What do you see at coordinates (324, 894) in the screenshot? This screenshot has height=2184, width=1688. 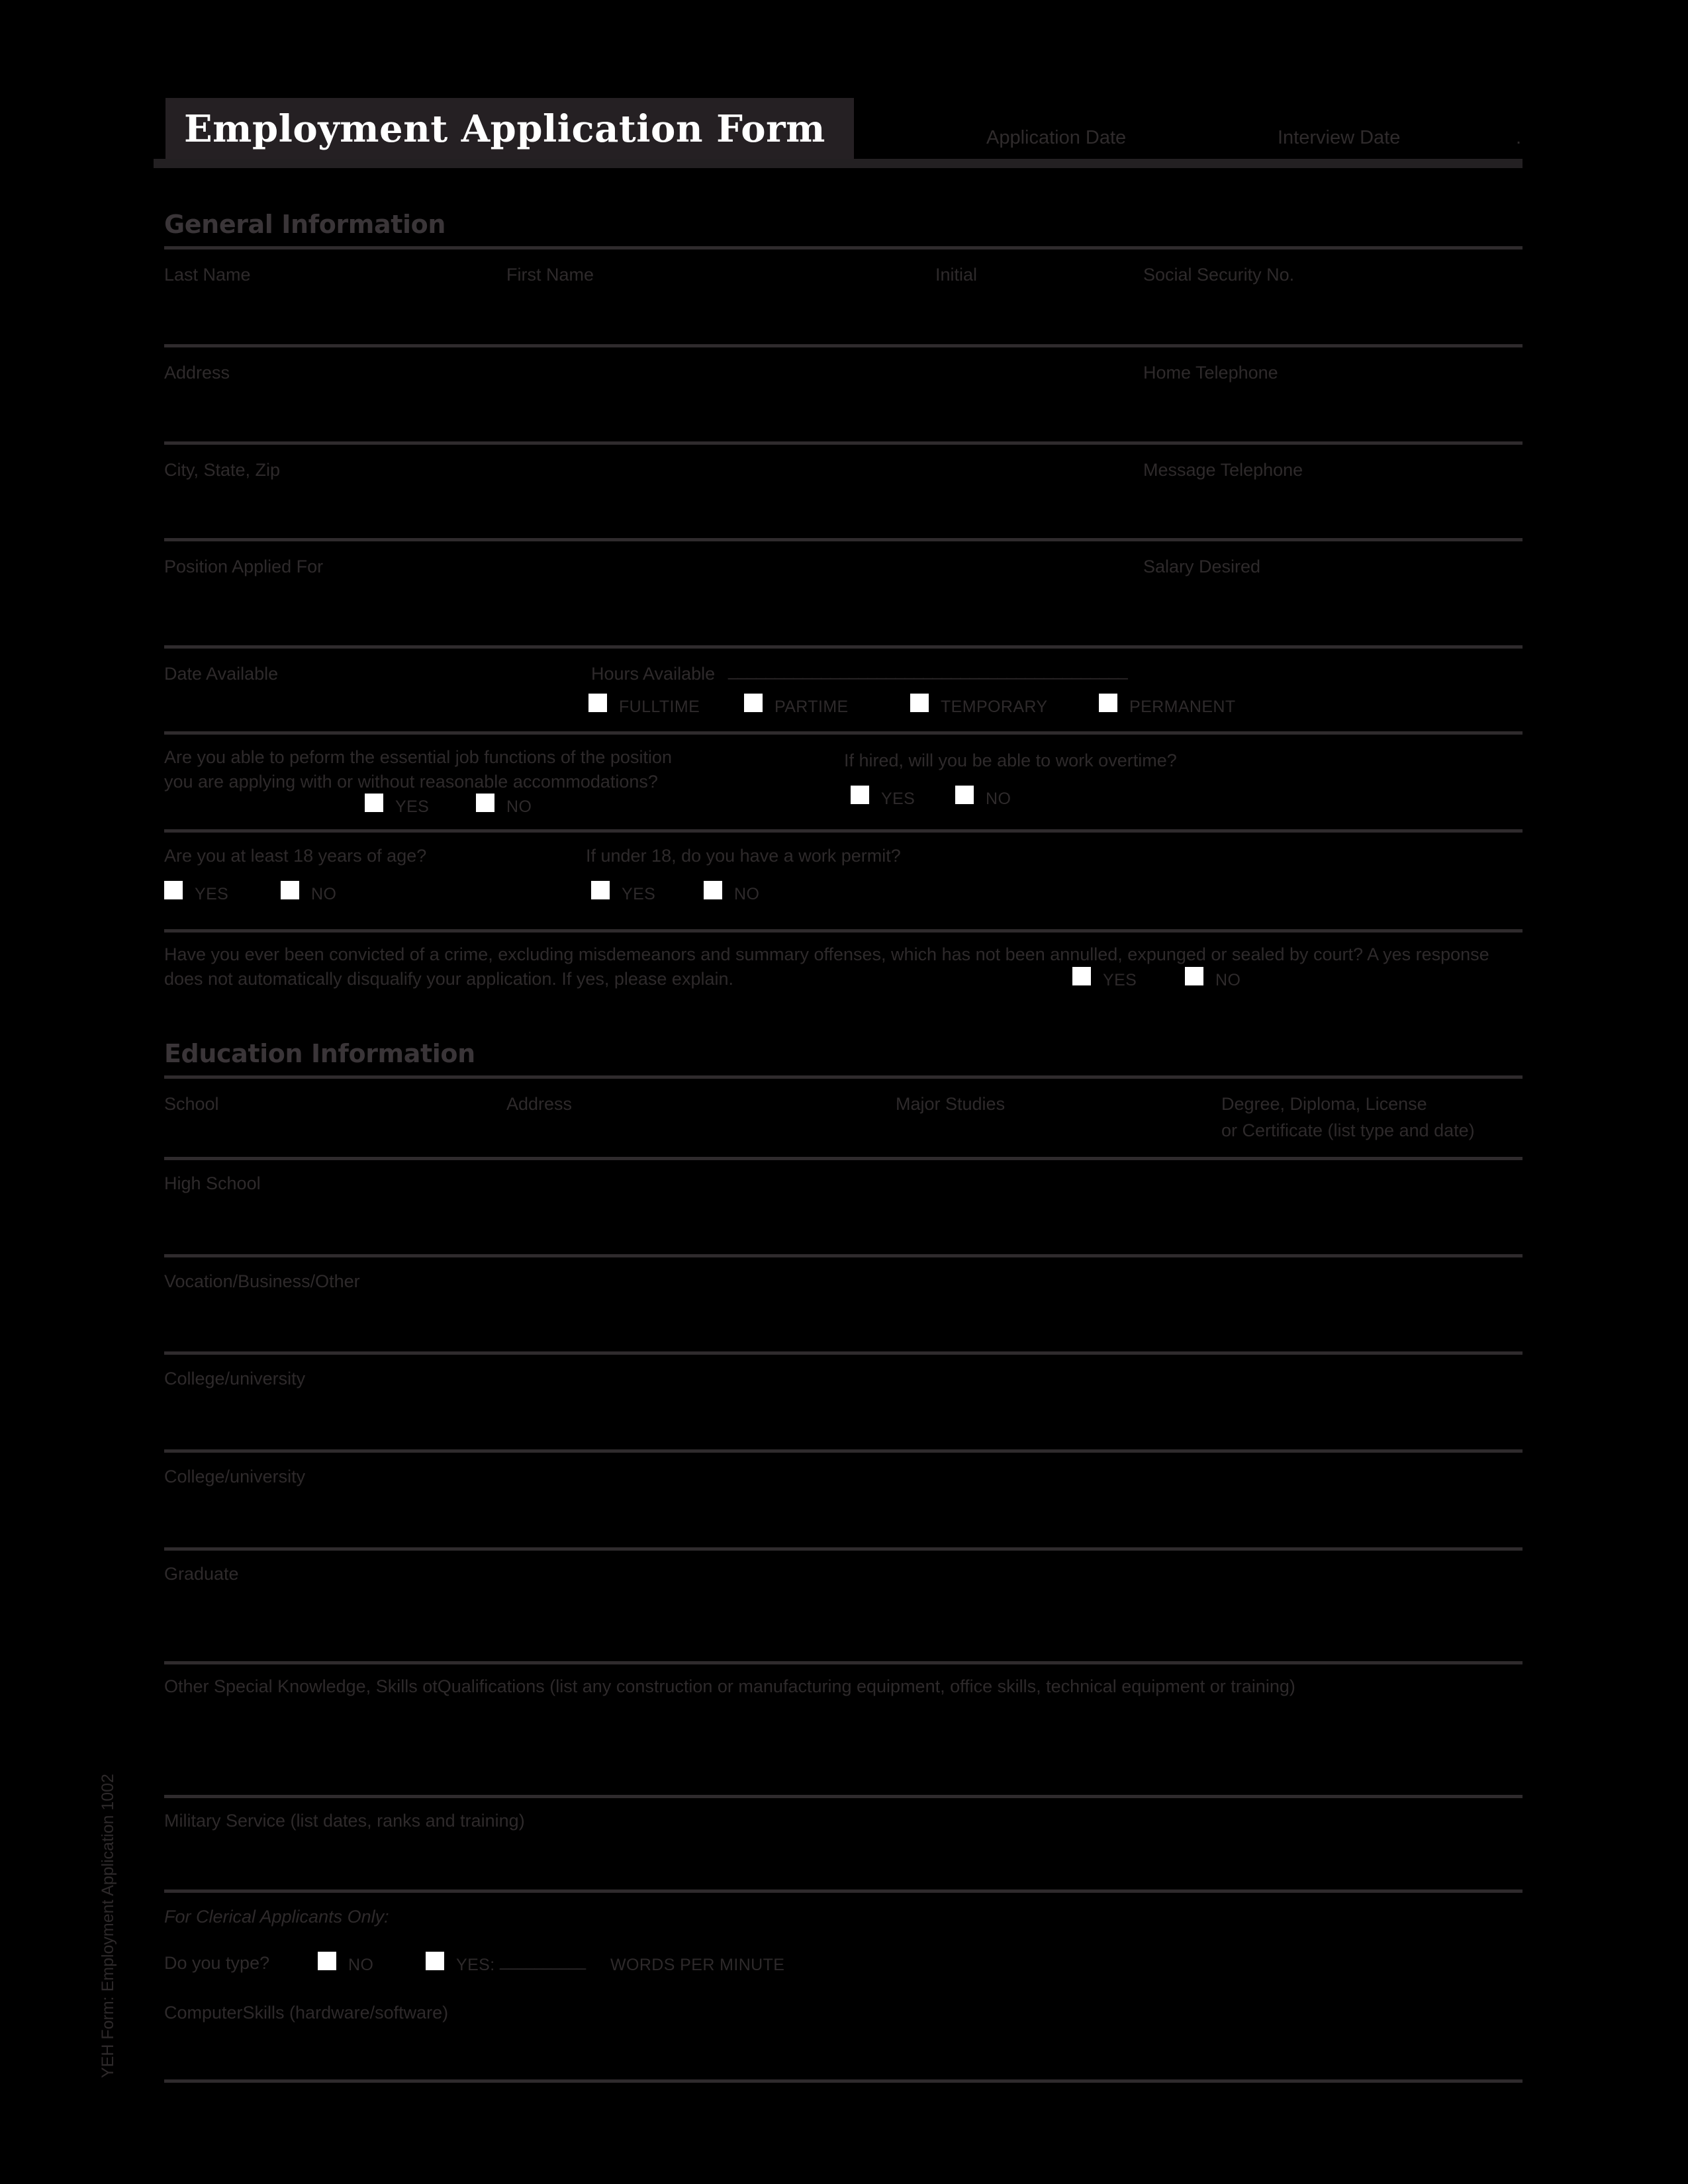 I see `label-age18-no: NO` at bounding box center [324, 894].